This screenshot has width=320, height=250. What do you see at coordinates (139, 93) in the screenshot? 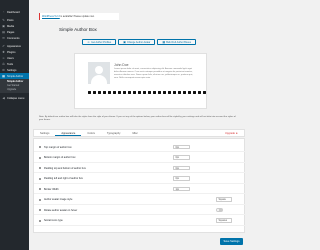
I see `flickr-icon` at bounding box center [139, 93].